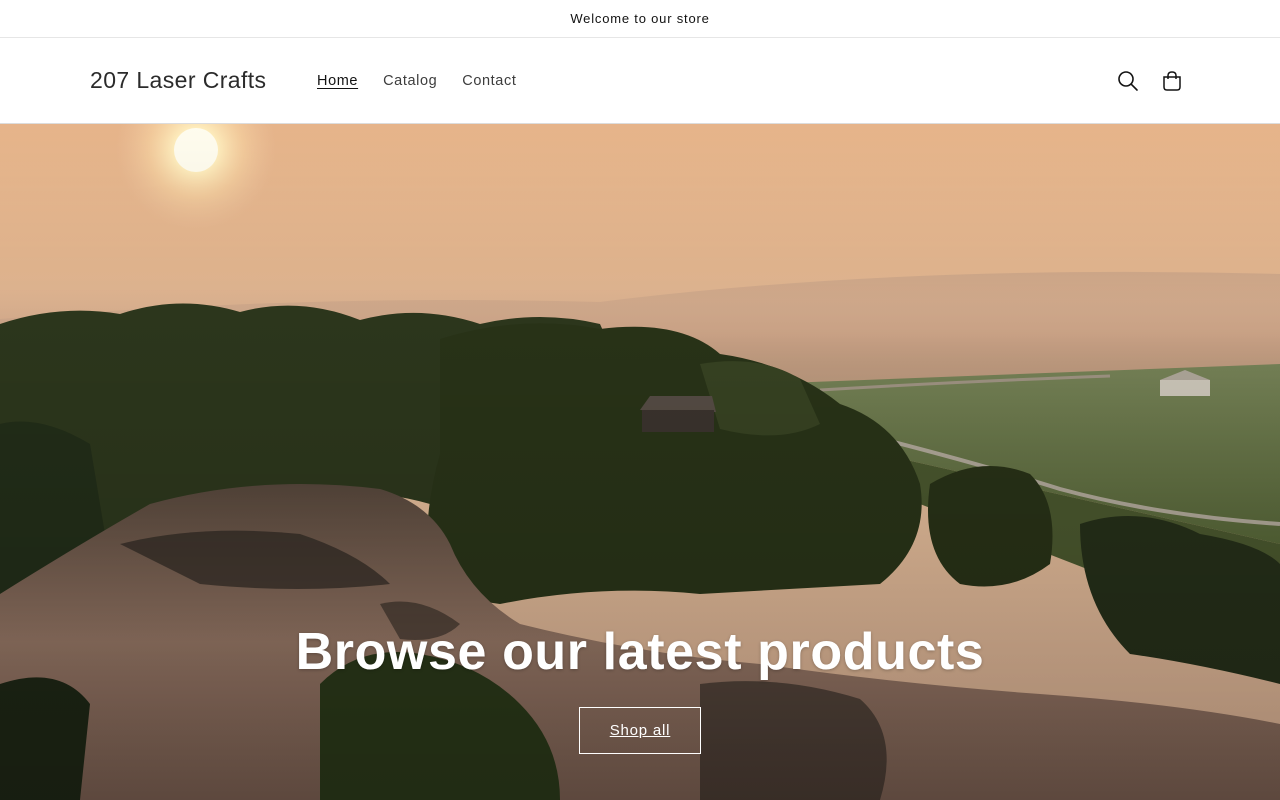  I want to click on store-logo: 207 Laser Crafts, so click(178, 80).